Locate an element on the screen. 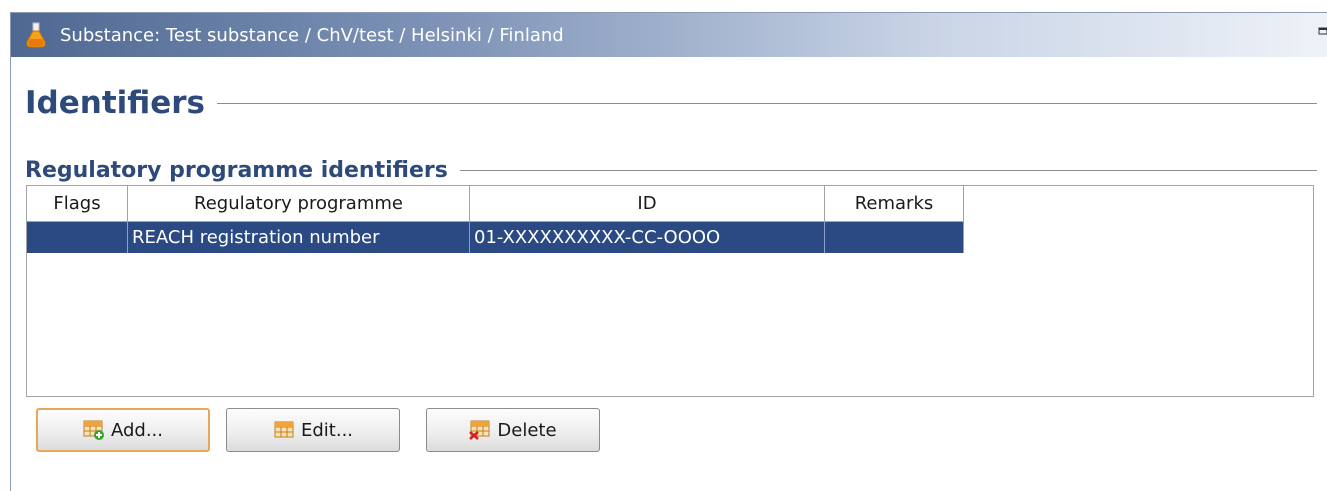 This screenshot has width=1327, height=491. table-header: Flags Regulatory programme ID Remarks is located at coordinates (495, 204).